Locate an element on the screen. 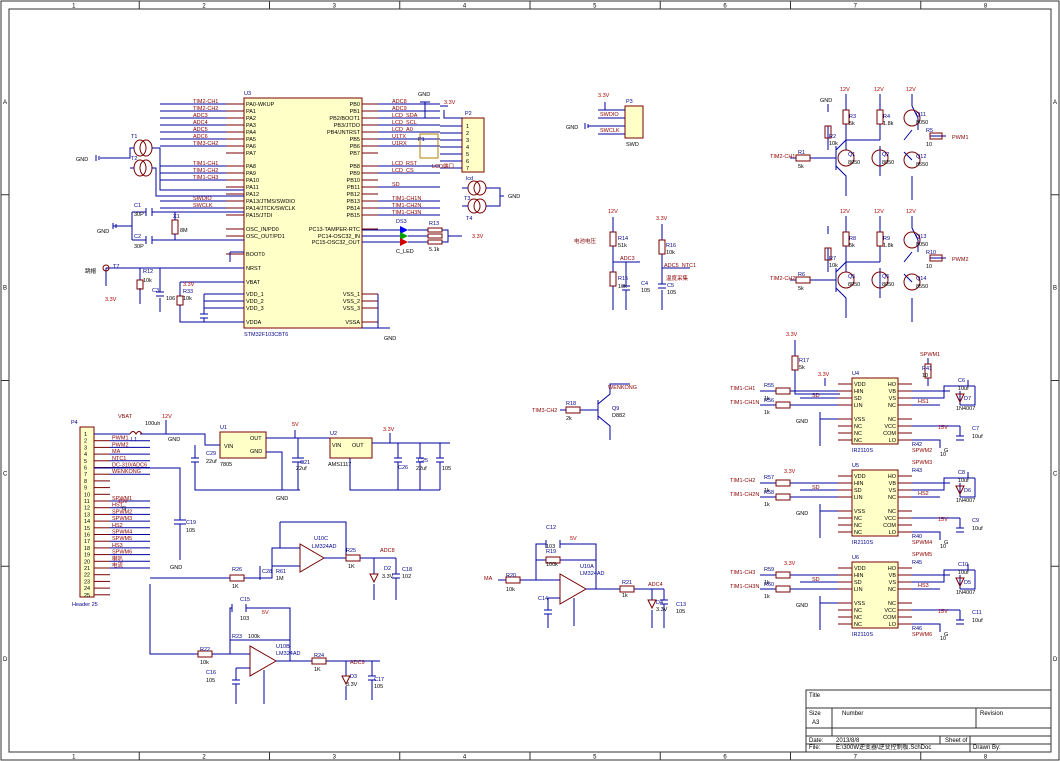 This screenshot has height=761, width=1060. r6-ref: R6 is located at coordinates (801, 275).